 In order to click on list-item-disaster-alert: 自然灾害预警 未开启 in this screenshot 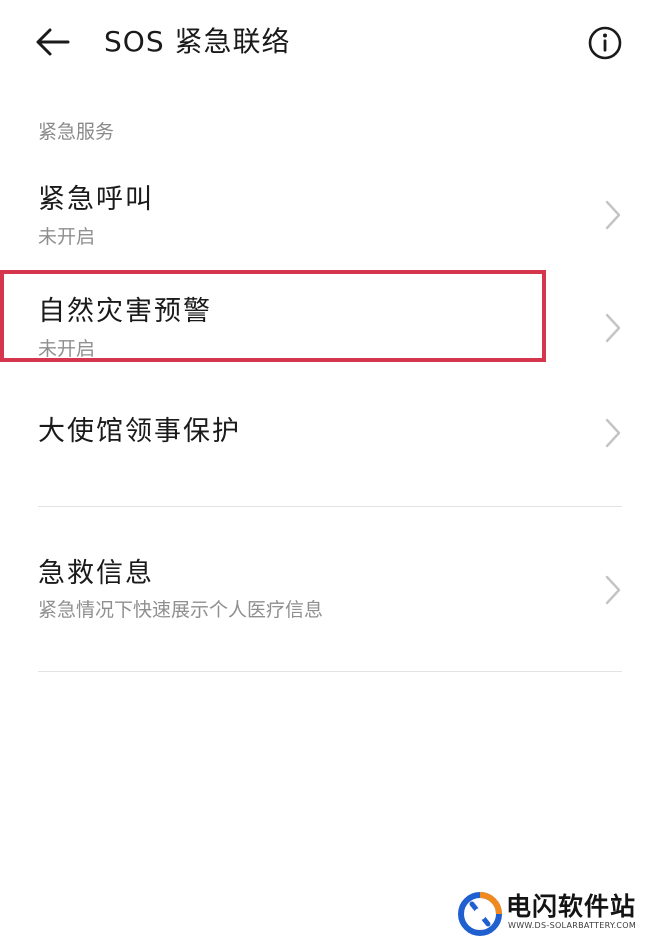, I will do `click(323, 326)`.